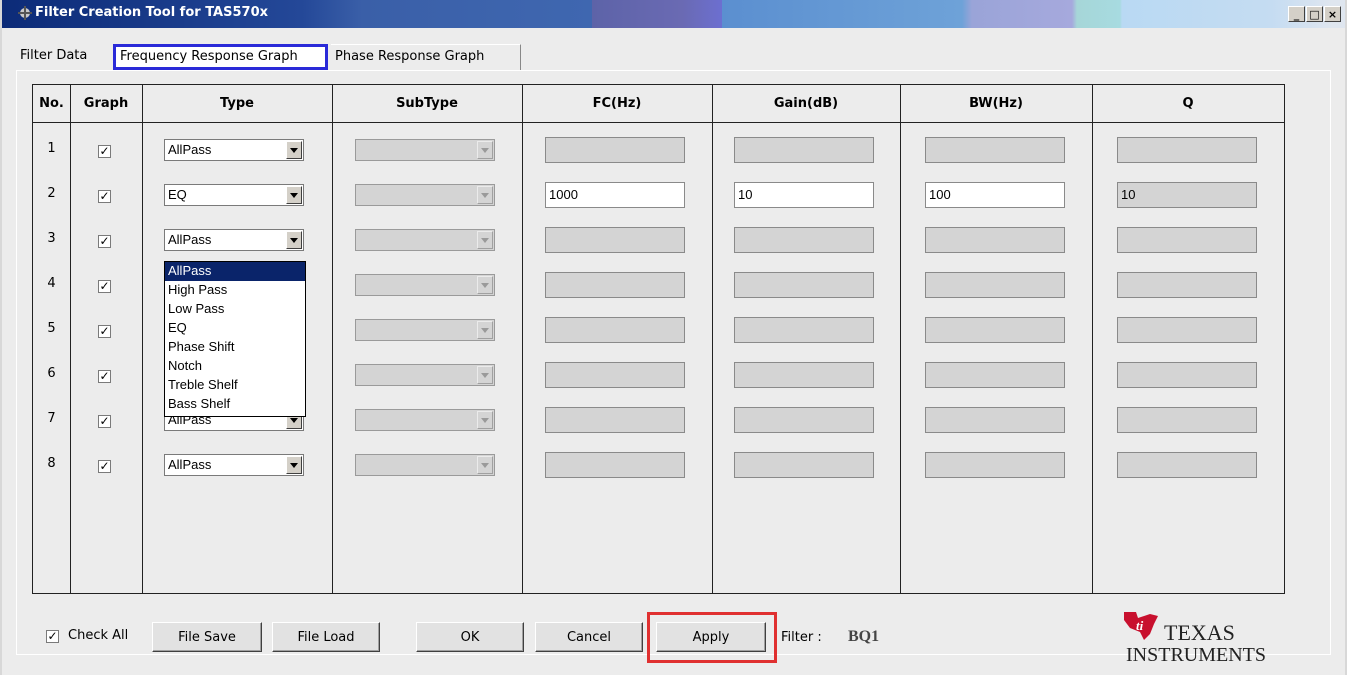  What do you see at coordinates (326, 637) in the screenshot?
I see `file-load-button: File Load` at bounding box center [326, 637].